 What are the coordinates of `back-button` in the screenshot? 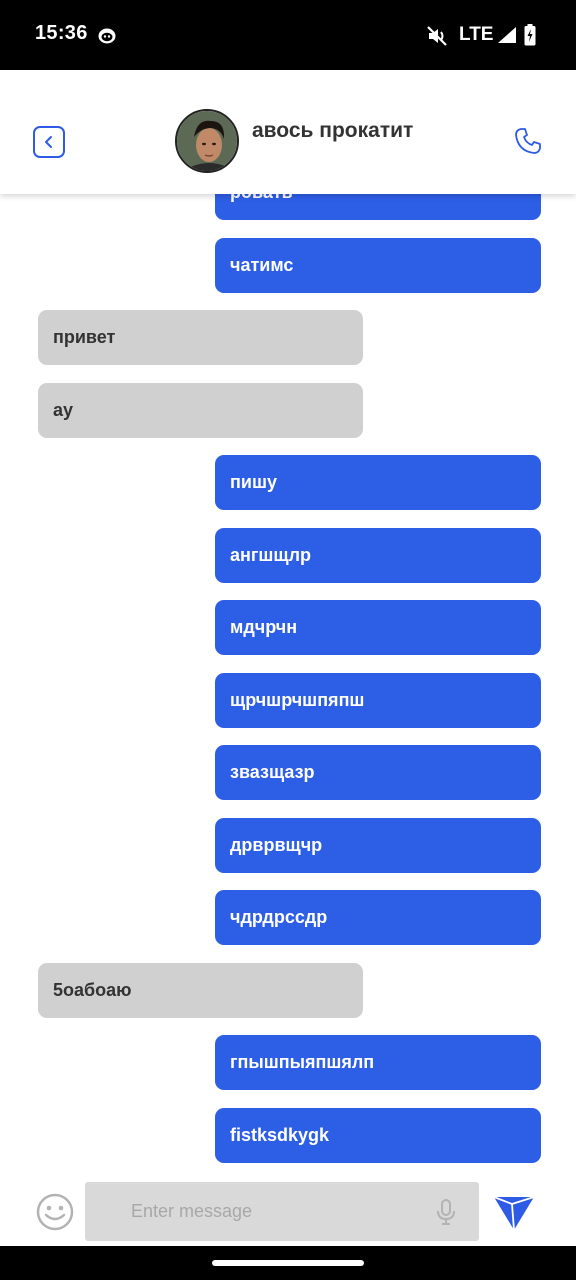 It's located at (49, 142).